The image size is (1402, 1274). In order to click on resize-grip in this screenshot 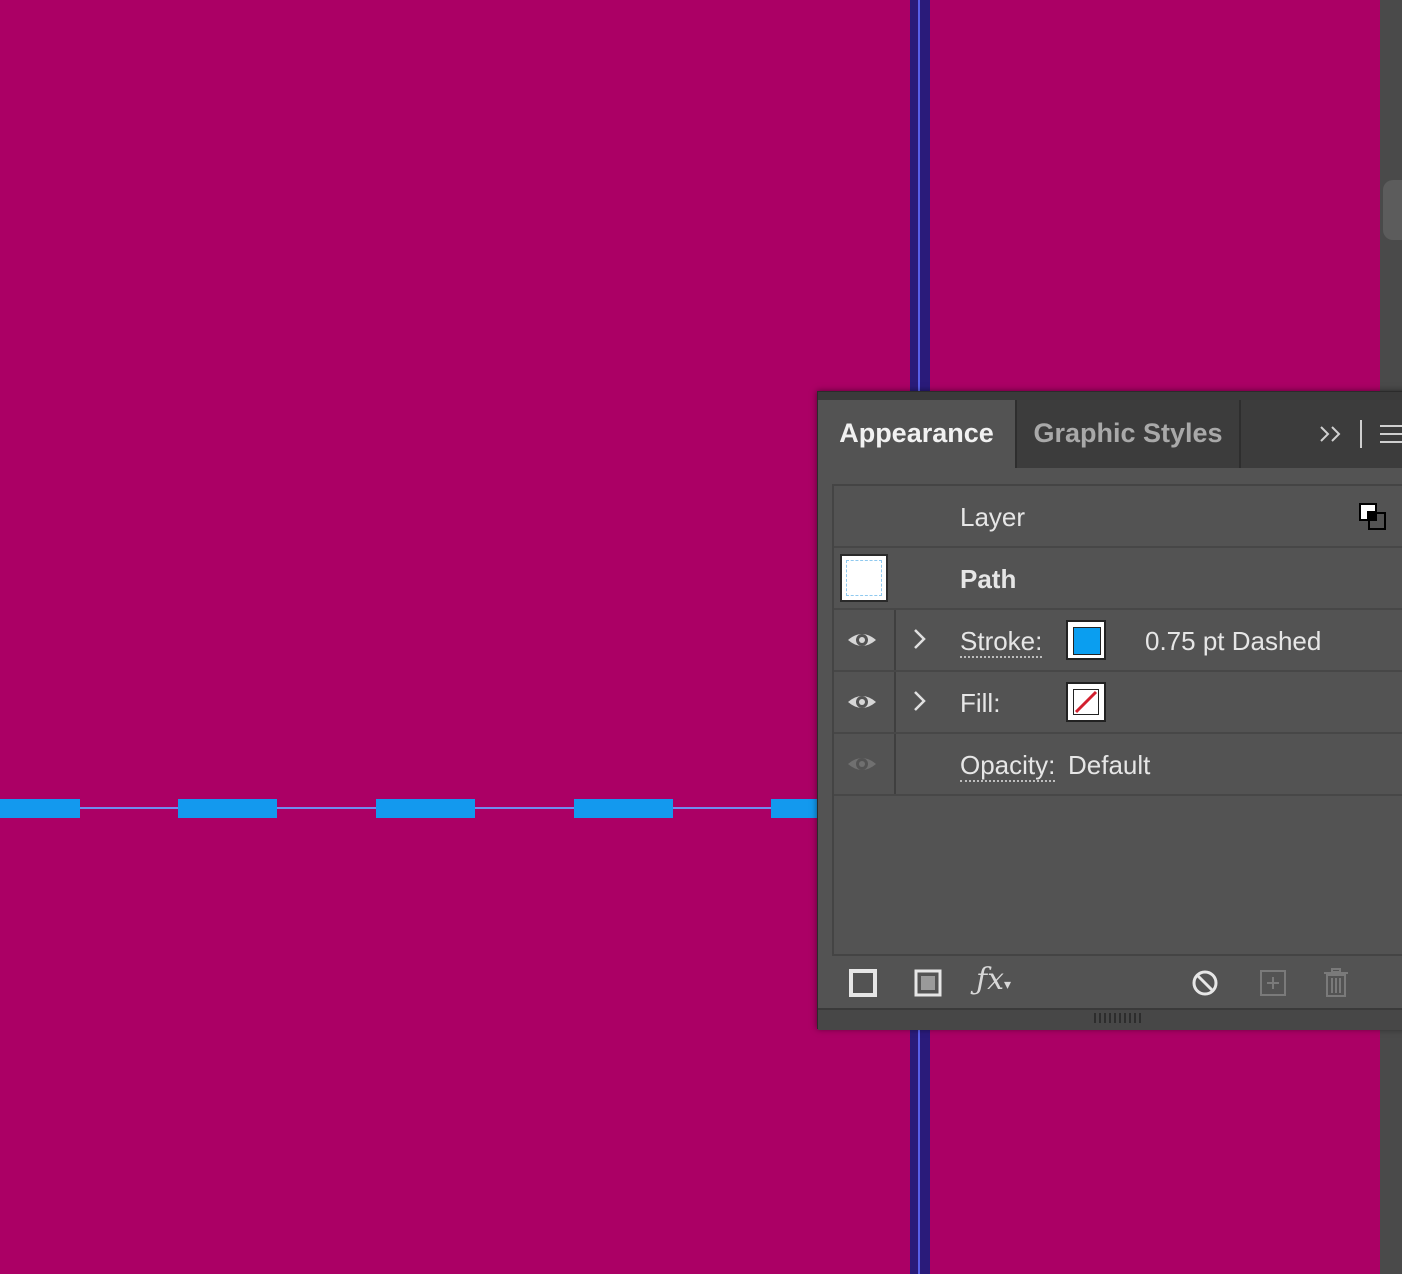, I will do `click(1118, 1018)`.